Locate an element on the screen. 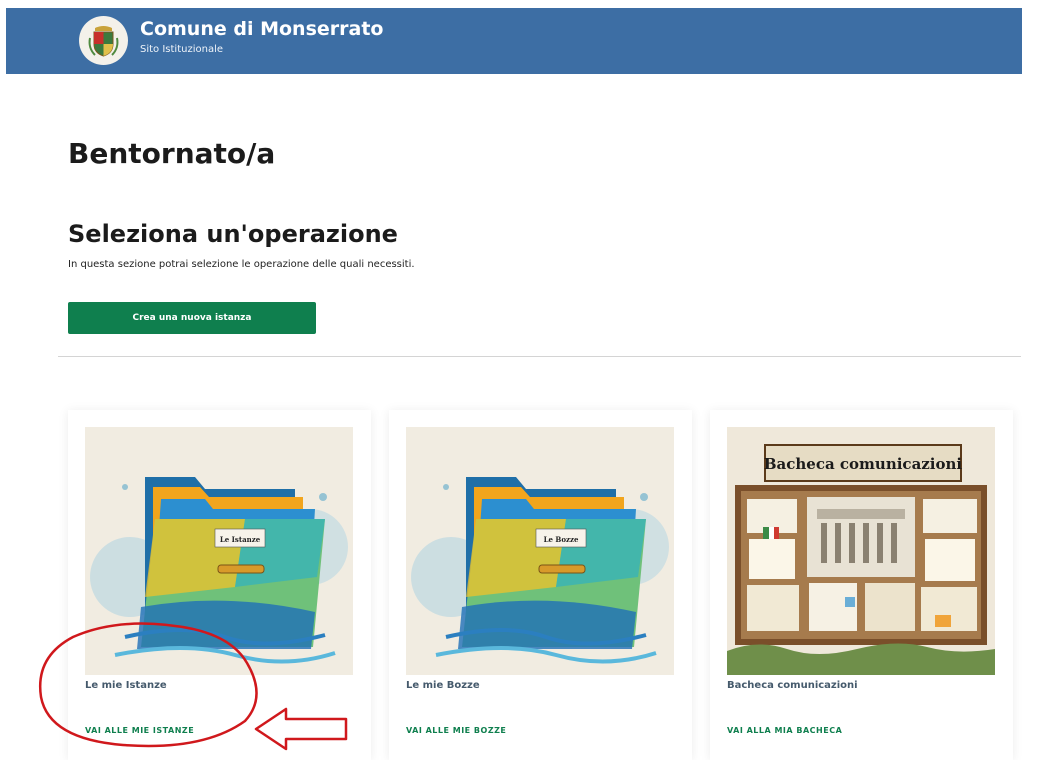  section-title: Seleziona un'operazione is located at coordinates (233, 234).